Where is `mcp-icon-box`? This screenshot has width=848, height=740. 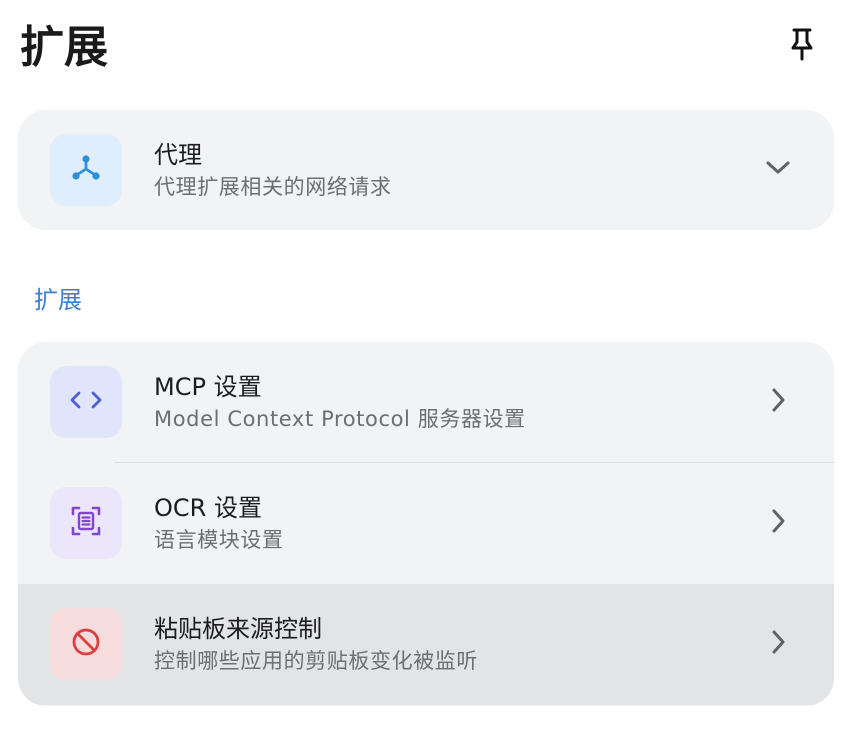
mcp-icon-box is located at coordinates (86, 402).